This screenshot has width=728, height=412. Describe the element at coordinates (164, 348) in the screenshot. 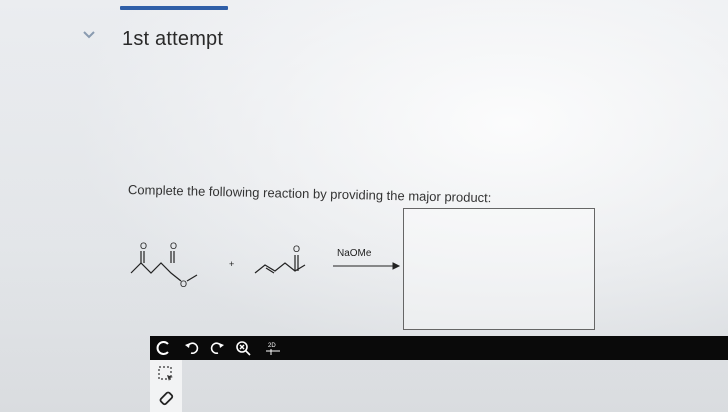

I see `clear-icon` at that location.